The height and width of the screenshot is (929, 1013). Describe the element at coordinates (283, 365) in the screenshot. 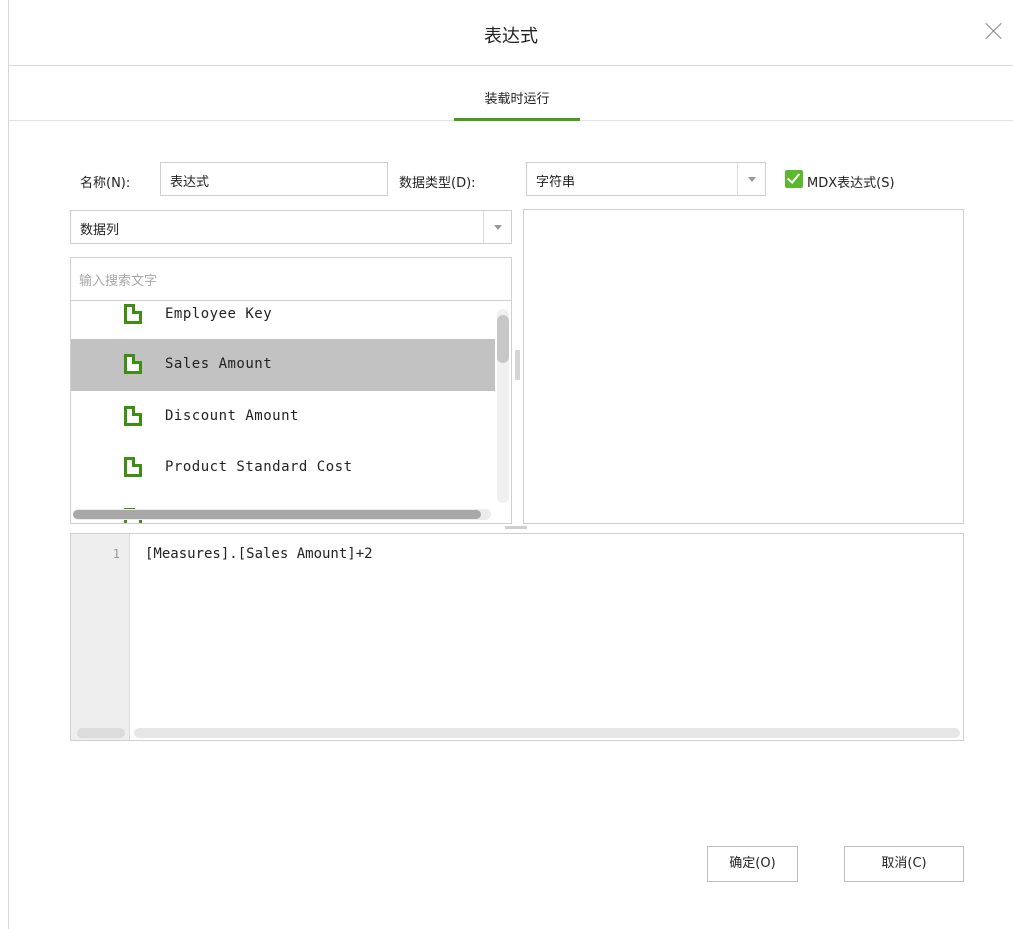

I see `list-item-selected: Sales Amount` at that location.